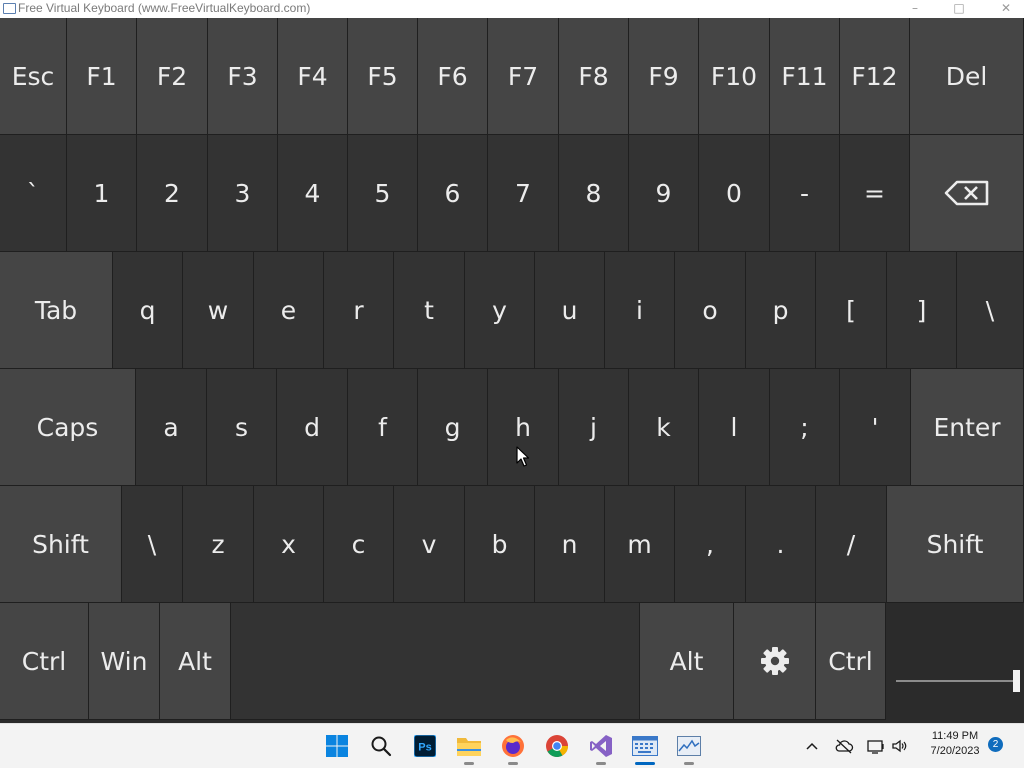 This screenshot has width=1024, height=768. I want to click on key-p: p, so click(781, 310).